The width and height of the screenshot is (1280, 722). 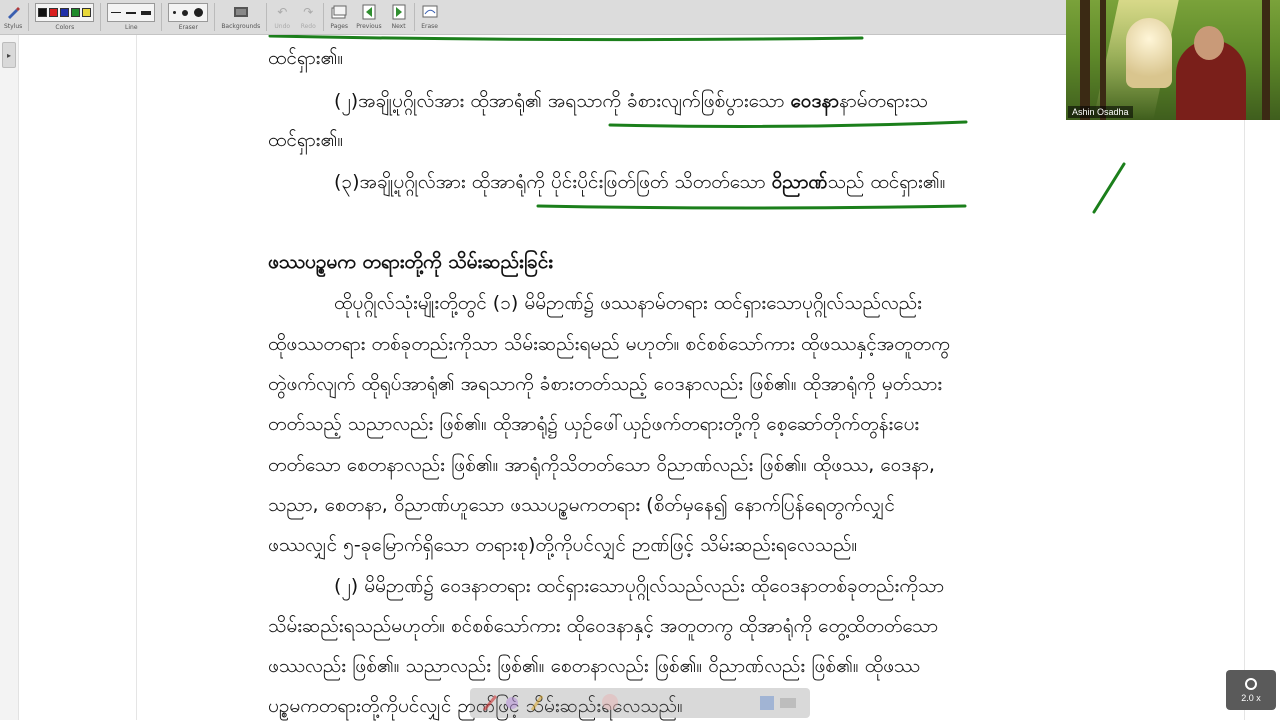 What do you see at coordinates (65, 27) in the screenshot?
I see `toolbar-label: Colors` at bounding box center [65, 27].